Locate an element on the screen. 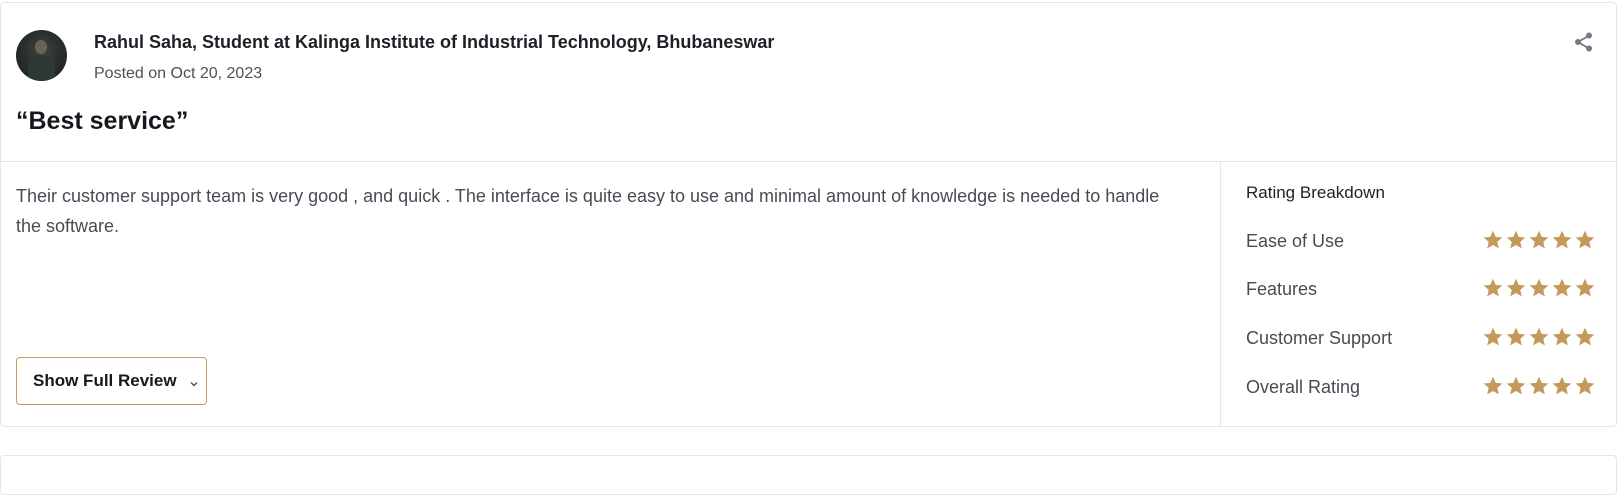 This screenshot has width=1621, height=495. rating-row: Customer Support is located at coordinates (1421, 339).